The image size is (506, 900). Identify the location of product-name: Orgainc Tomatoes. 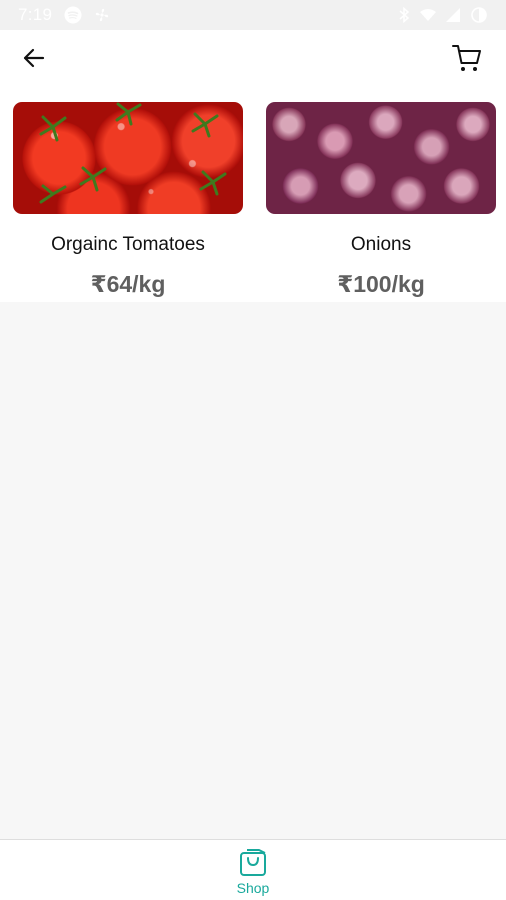
(128, 244).